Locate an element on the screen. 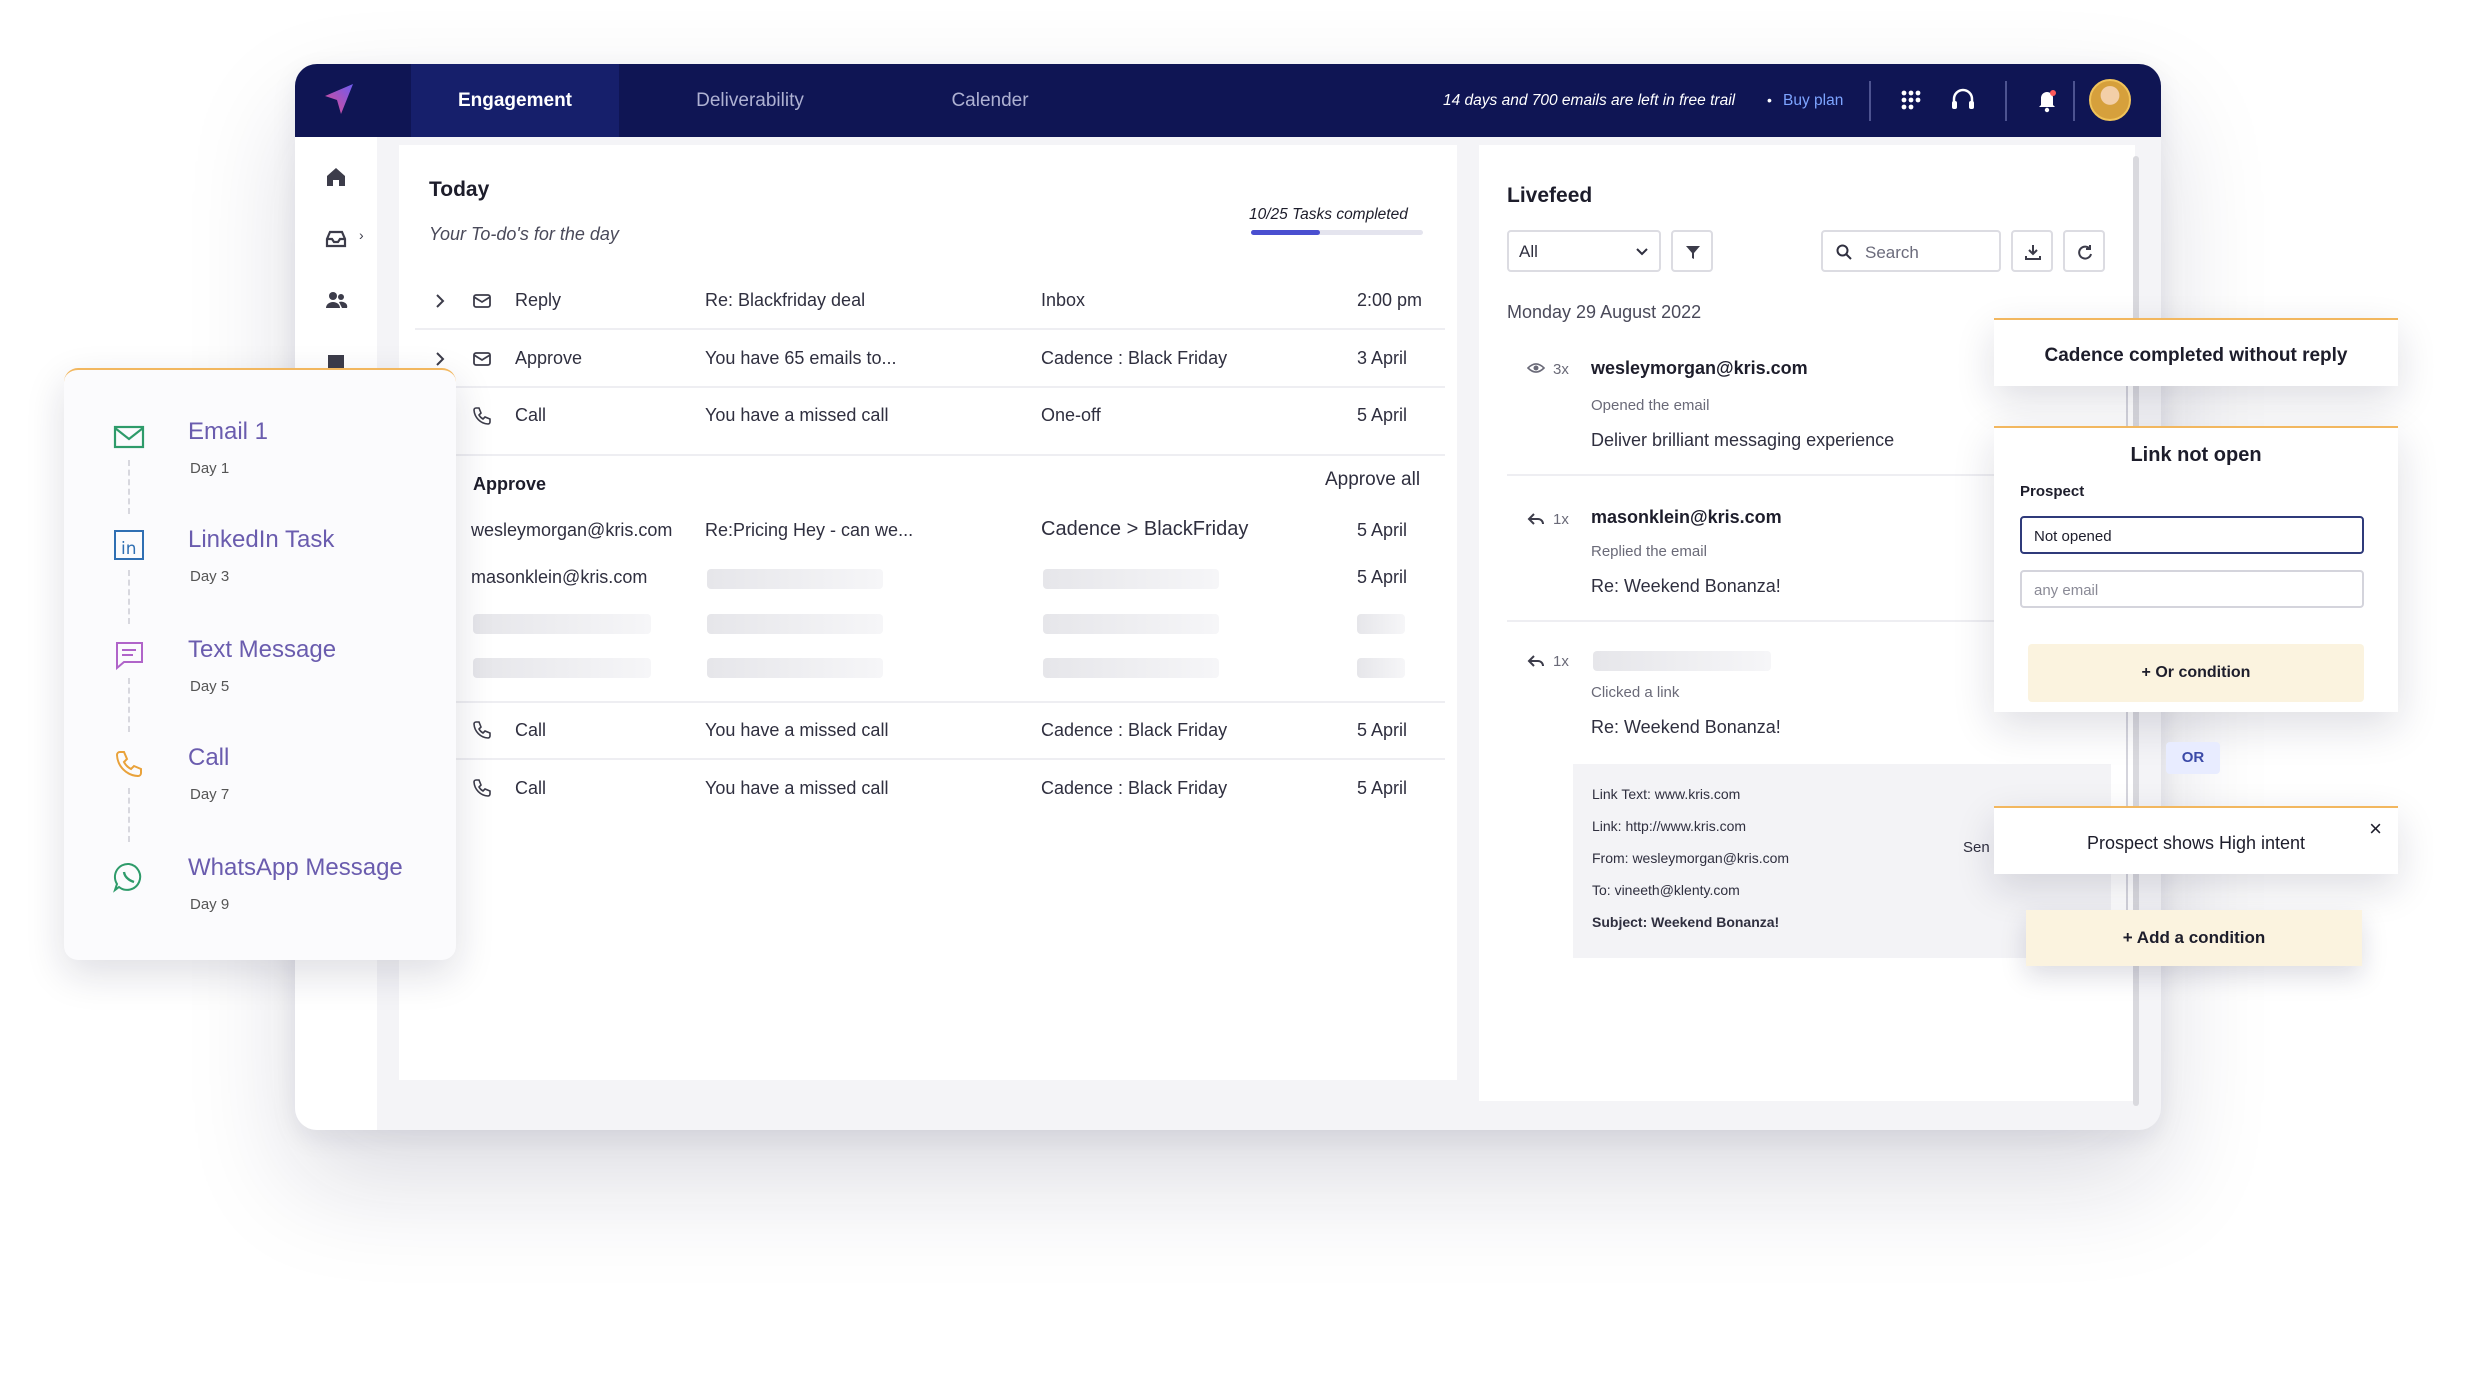 The width and height of the screenshot is (2468, 1380). task-time: 2:00 pm is located at coordinates (1390, 300).